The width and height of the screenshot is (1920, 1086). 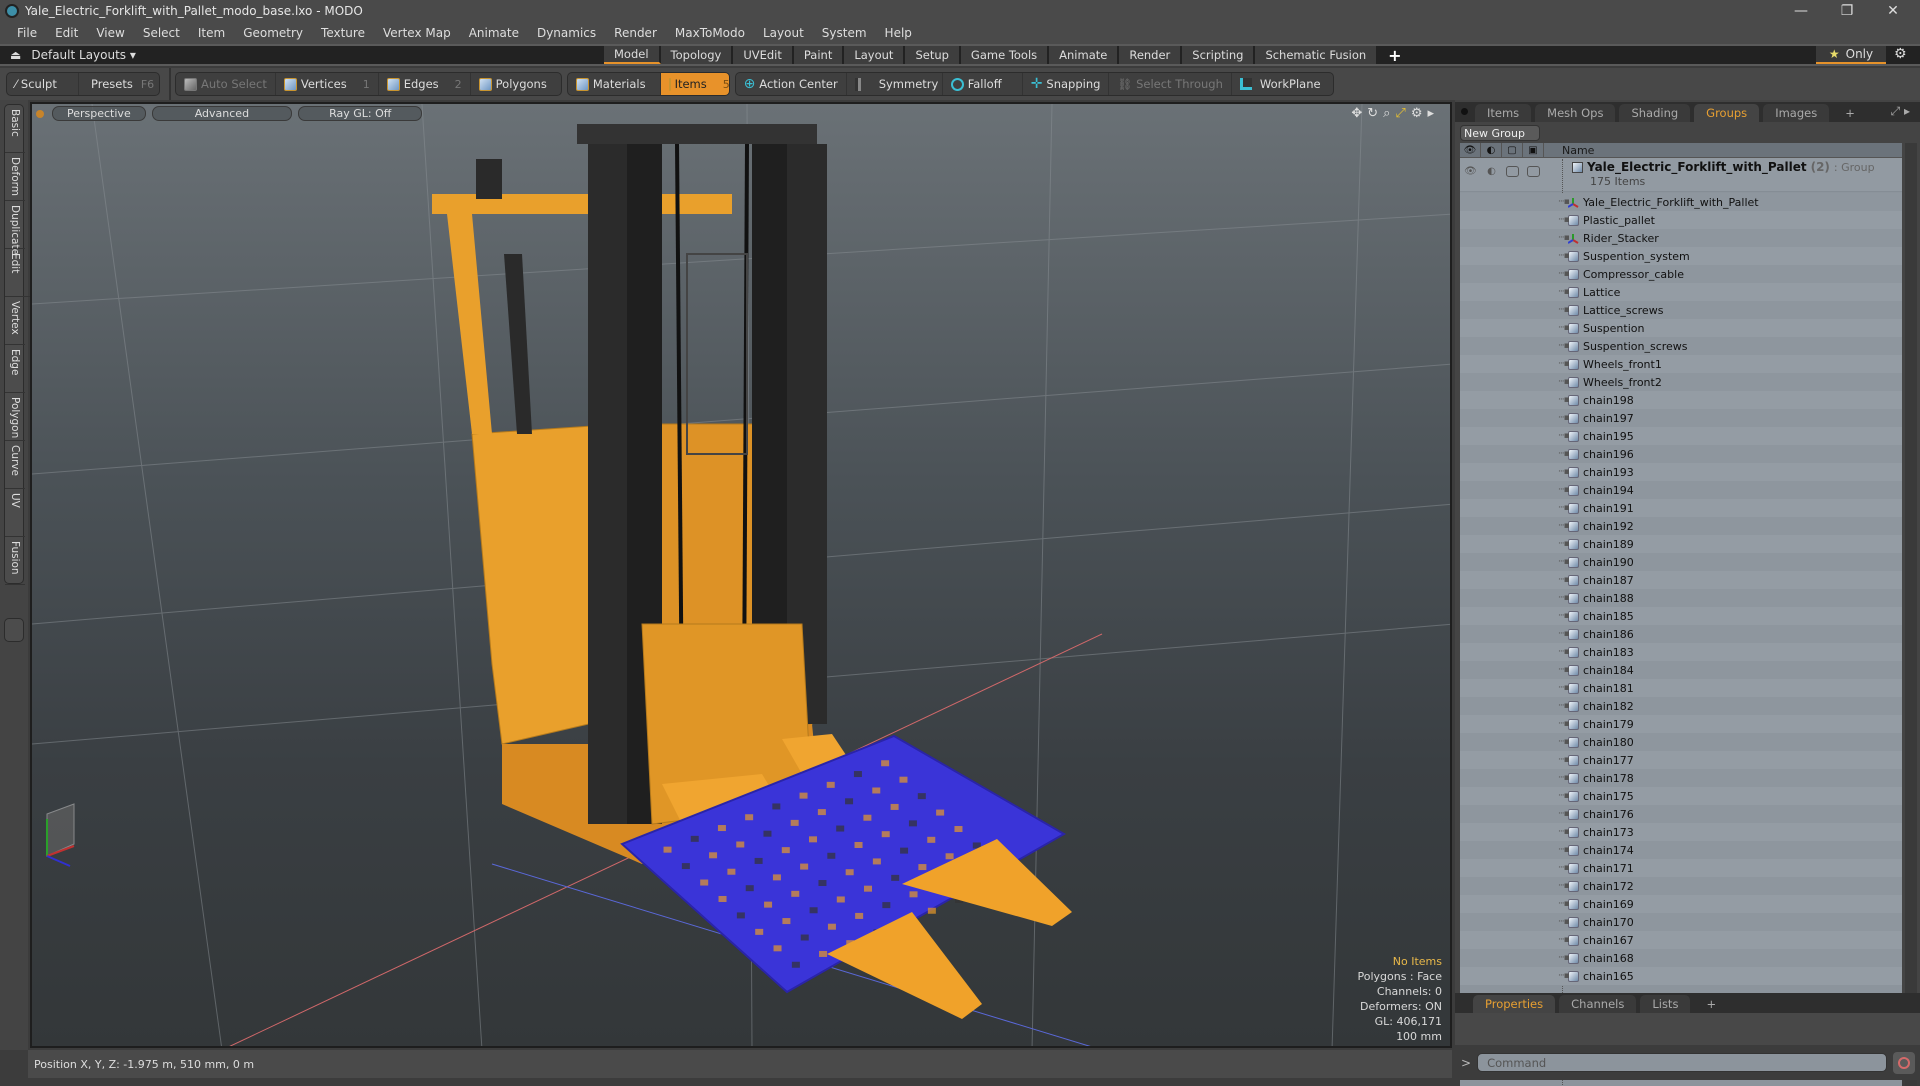 What do you see at coordinates (1356, 113) in the screenshot?
I see `pan-icon: ✥` at bounding box center [1356, 113].